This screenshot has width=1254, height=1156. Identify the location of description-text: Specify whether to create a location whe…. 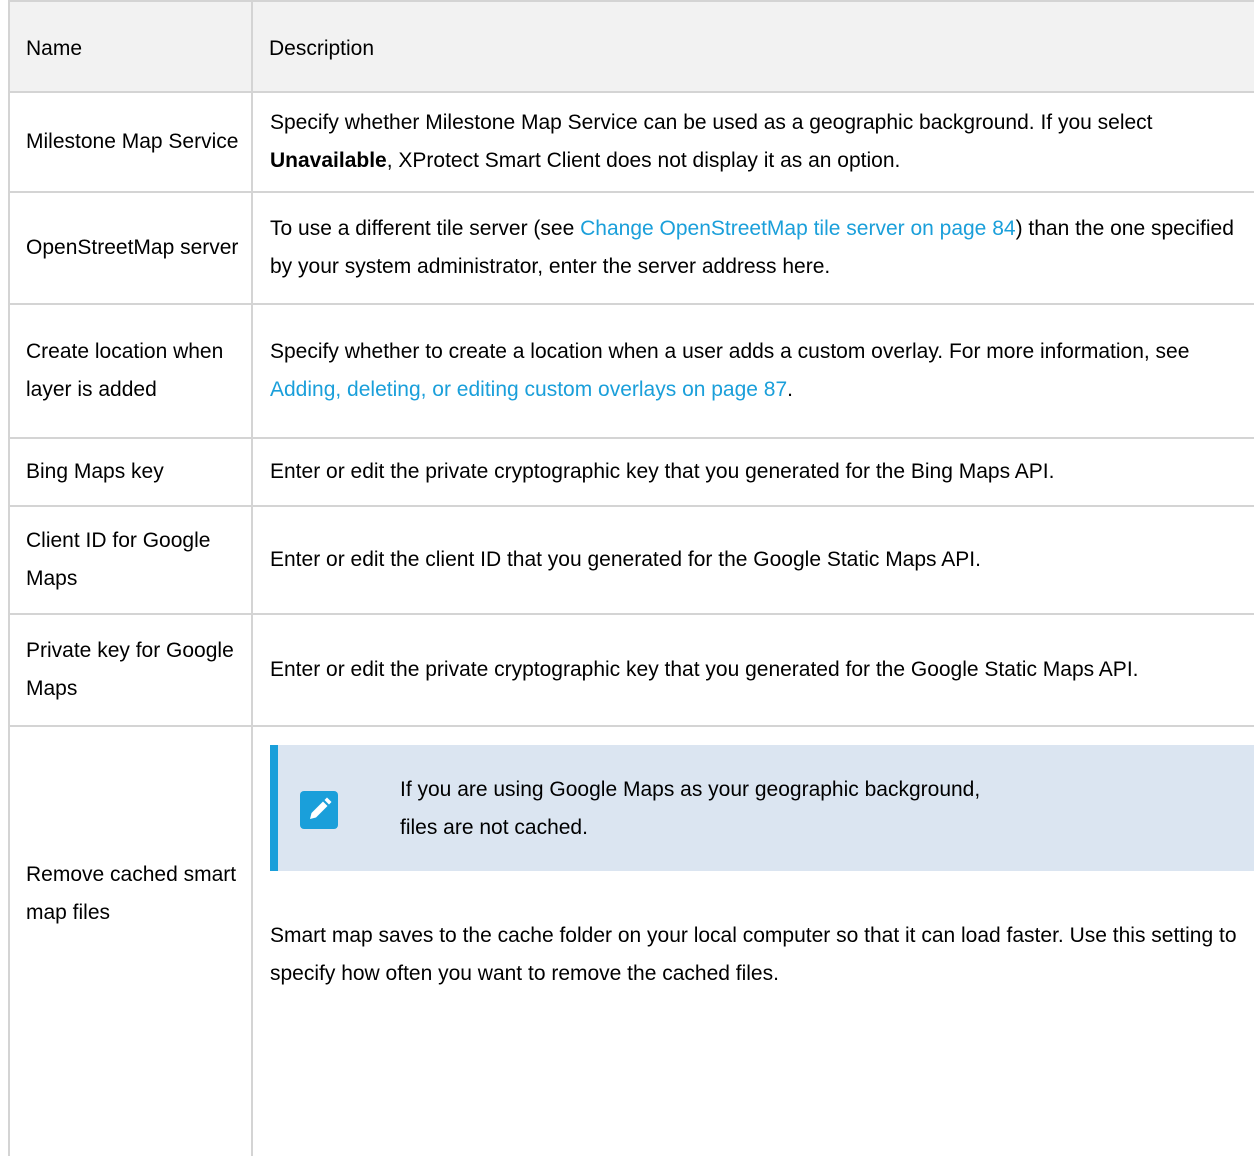
(730, 351).